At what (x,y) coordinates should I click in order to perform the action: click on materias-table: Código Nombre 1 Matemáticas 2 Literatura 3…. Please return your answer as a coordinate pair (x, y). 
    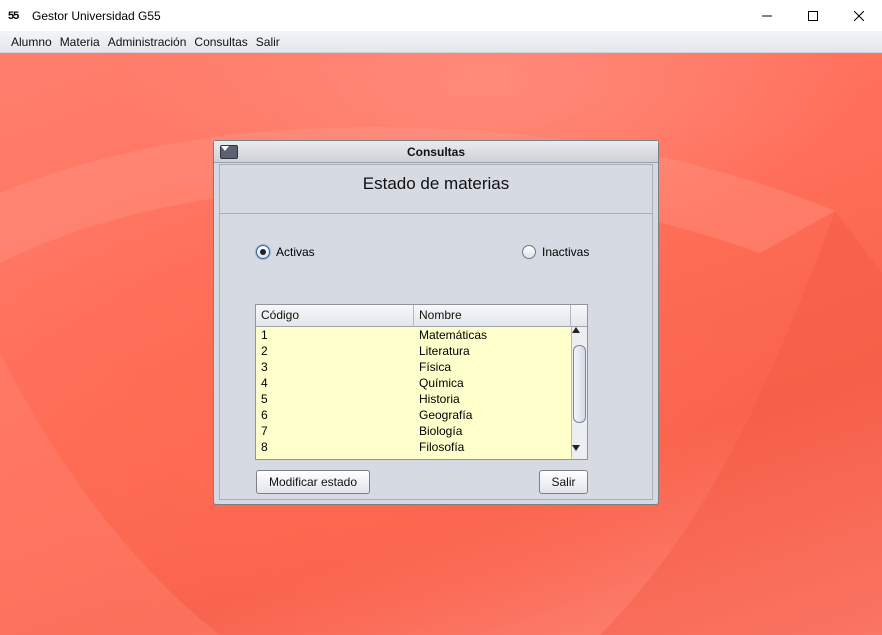
    Looking at the image, I should click on (421, 382).